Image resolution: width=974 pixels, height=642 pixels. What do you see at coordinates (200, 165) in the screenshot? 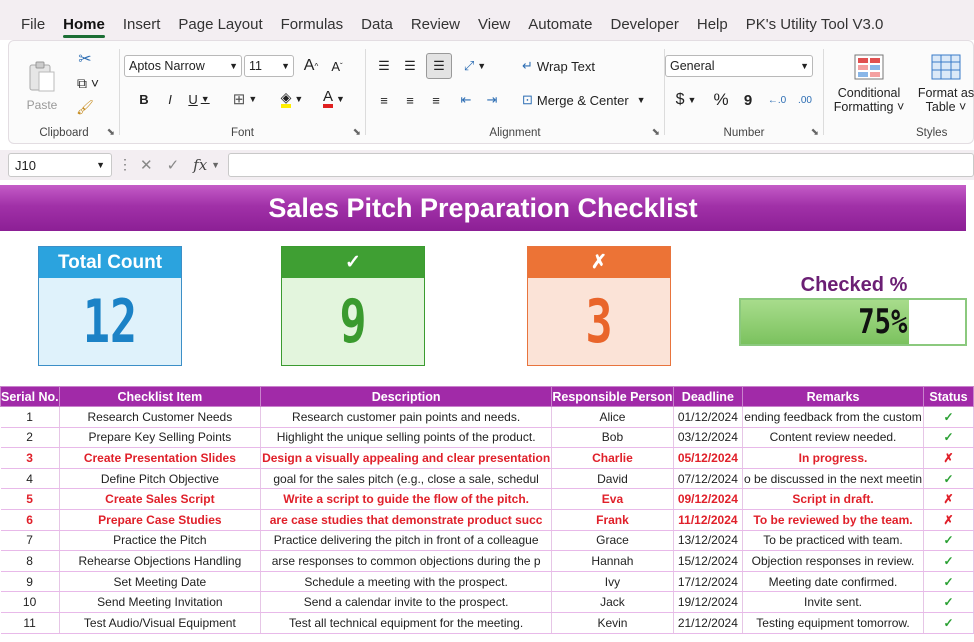
I see `insert-function-button: fx` at bounding box center [200, 165].